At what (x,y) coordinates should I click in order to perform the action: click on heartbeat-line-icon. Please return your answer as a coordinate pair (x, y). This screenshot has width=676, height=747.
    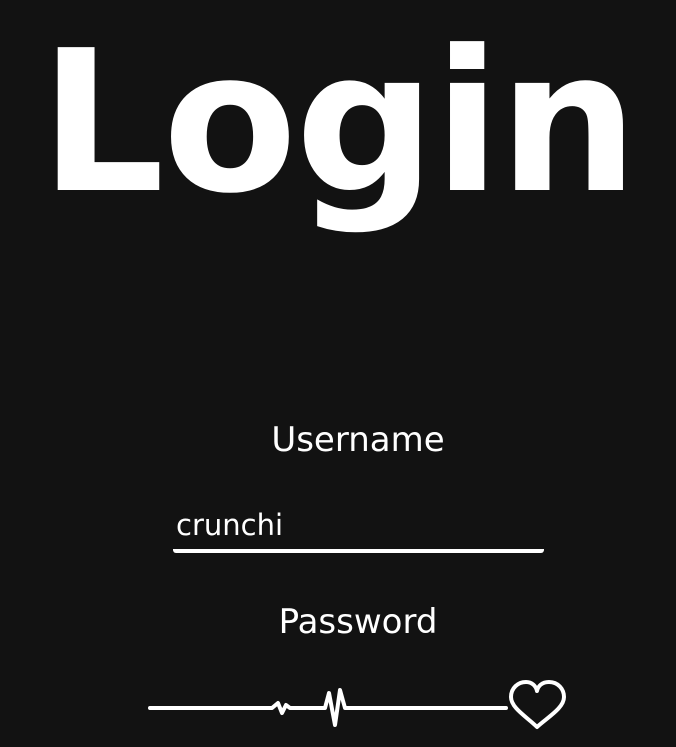
    Looking at the image, I should click on (357, 704).